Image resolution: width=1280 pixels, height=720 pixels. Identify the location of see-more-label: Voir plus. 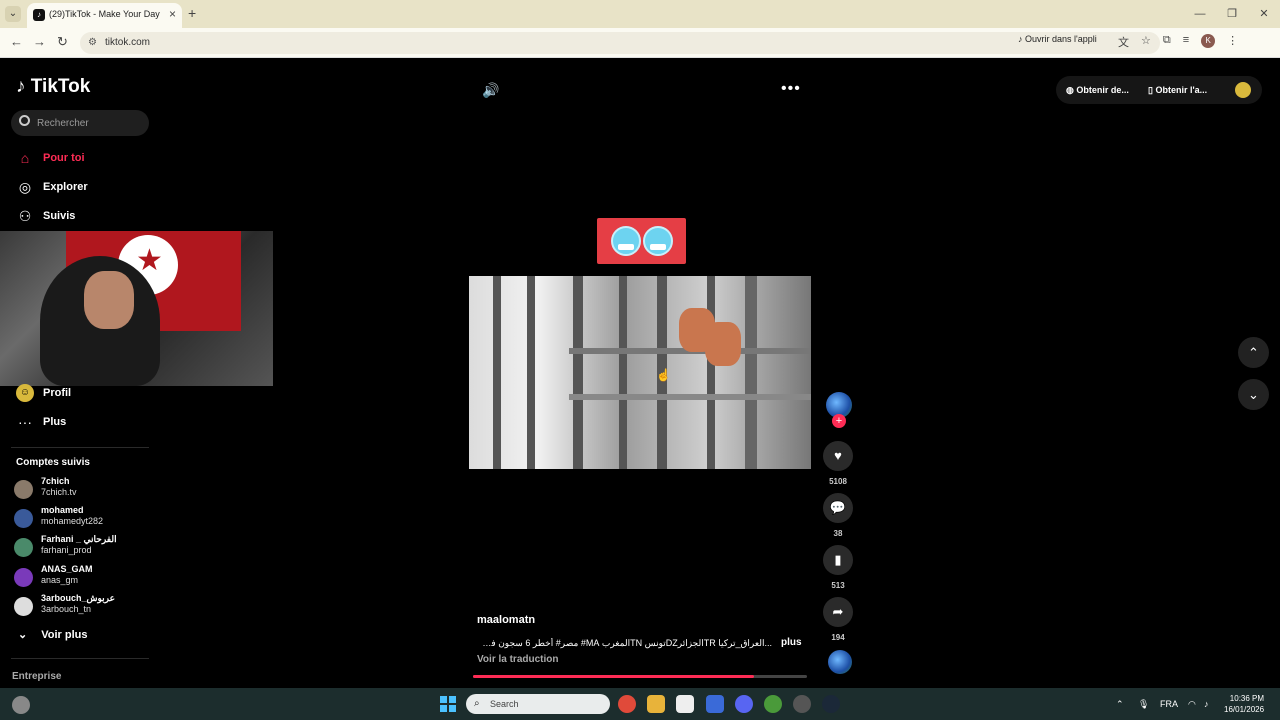
(64, 634).